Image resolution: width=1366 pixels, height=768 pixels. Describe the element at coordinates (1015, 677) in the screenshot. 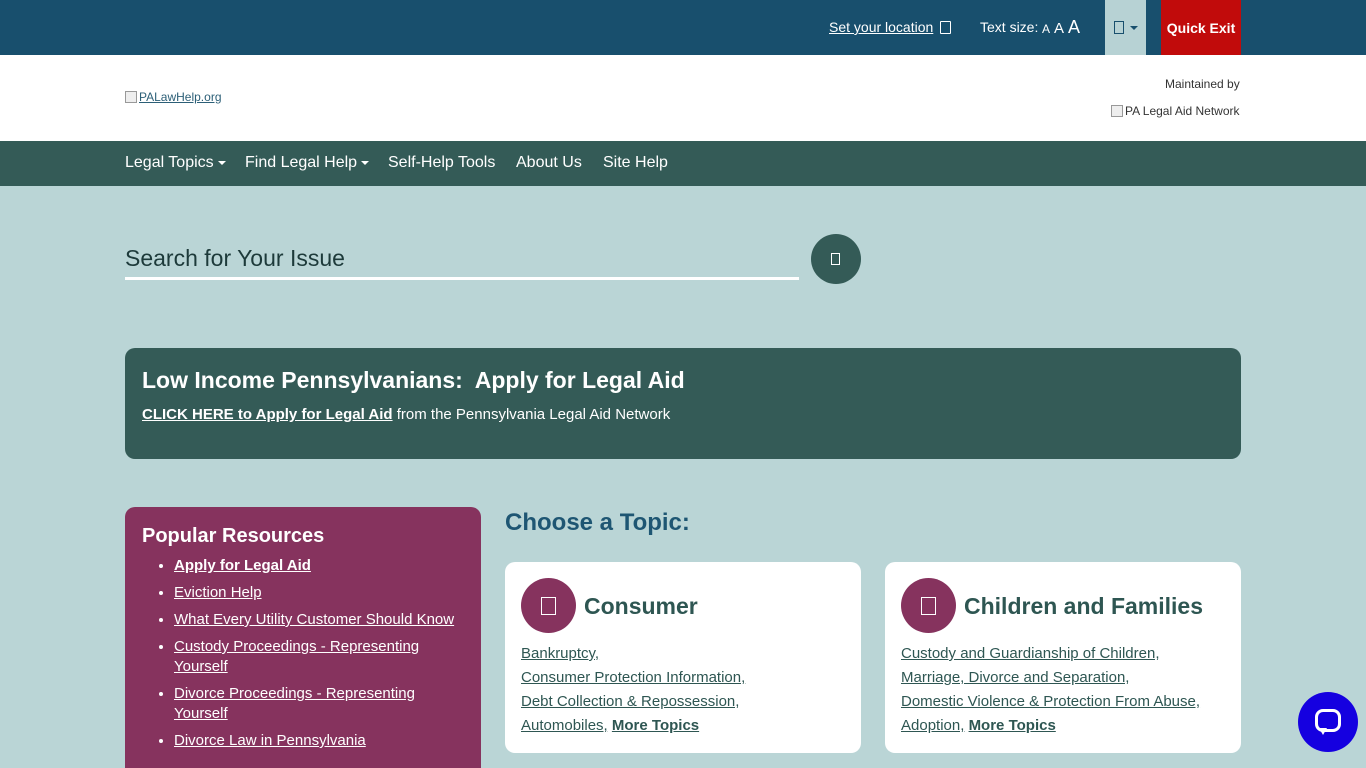

I see `topic-link: Marriage, Divorce and Separation,` at that location.